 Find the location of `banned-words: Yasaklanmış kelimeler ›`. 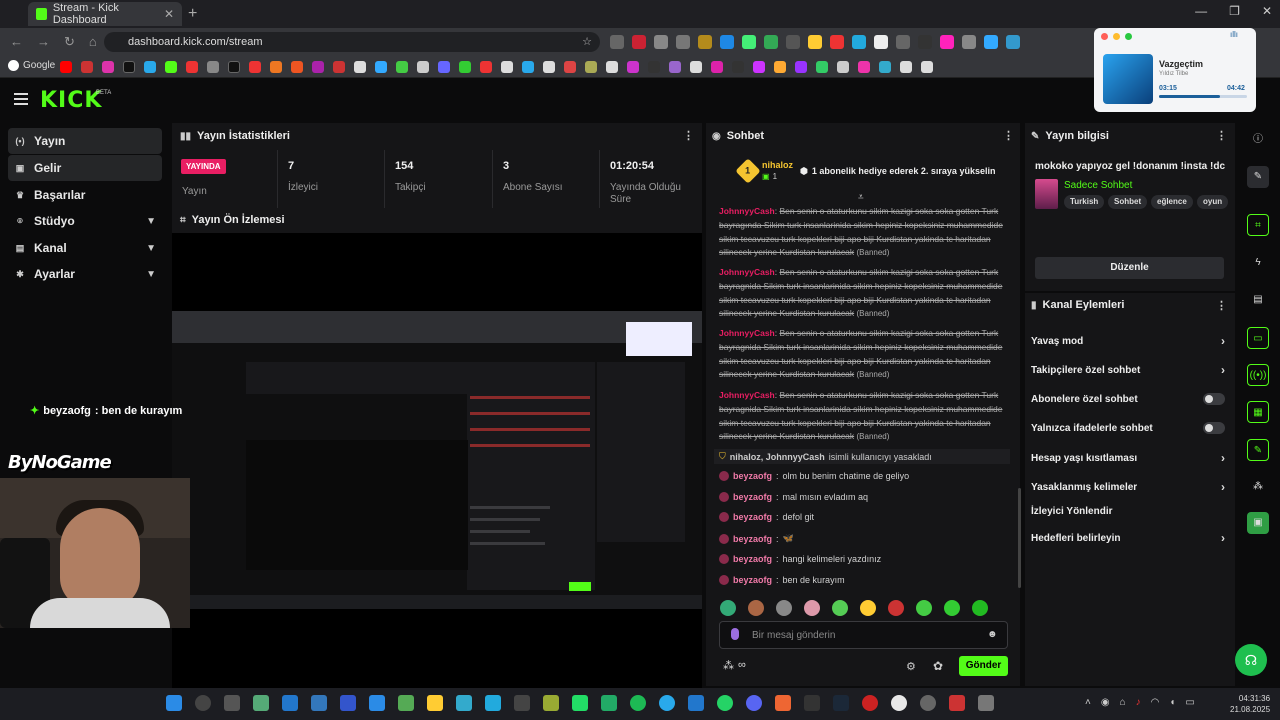

banned-words: Yasaklanmış kelimeler › is located at coordinates (1128, 487).